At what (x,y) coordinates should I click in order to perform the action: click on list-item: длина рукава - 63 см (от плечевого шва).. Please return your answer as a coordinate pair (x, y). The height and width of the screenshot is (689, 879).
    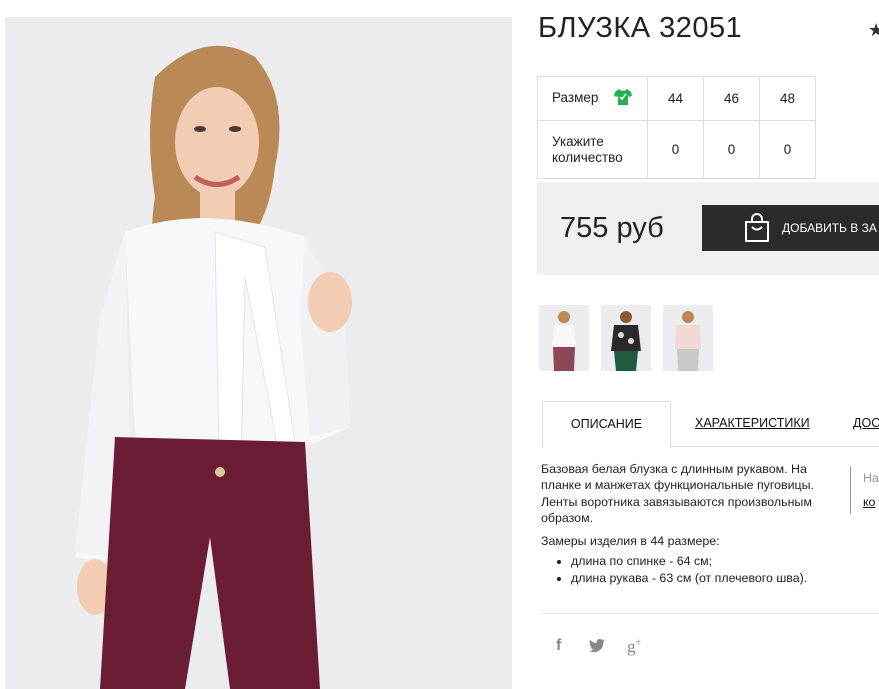
    Looking at the image, I should click on (706, 578).